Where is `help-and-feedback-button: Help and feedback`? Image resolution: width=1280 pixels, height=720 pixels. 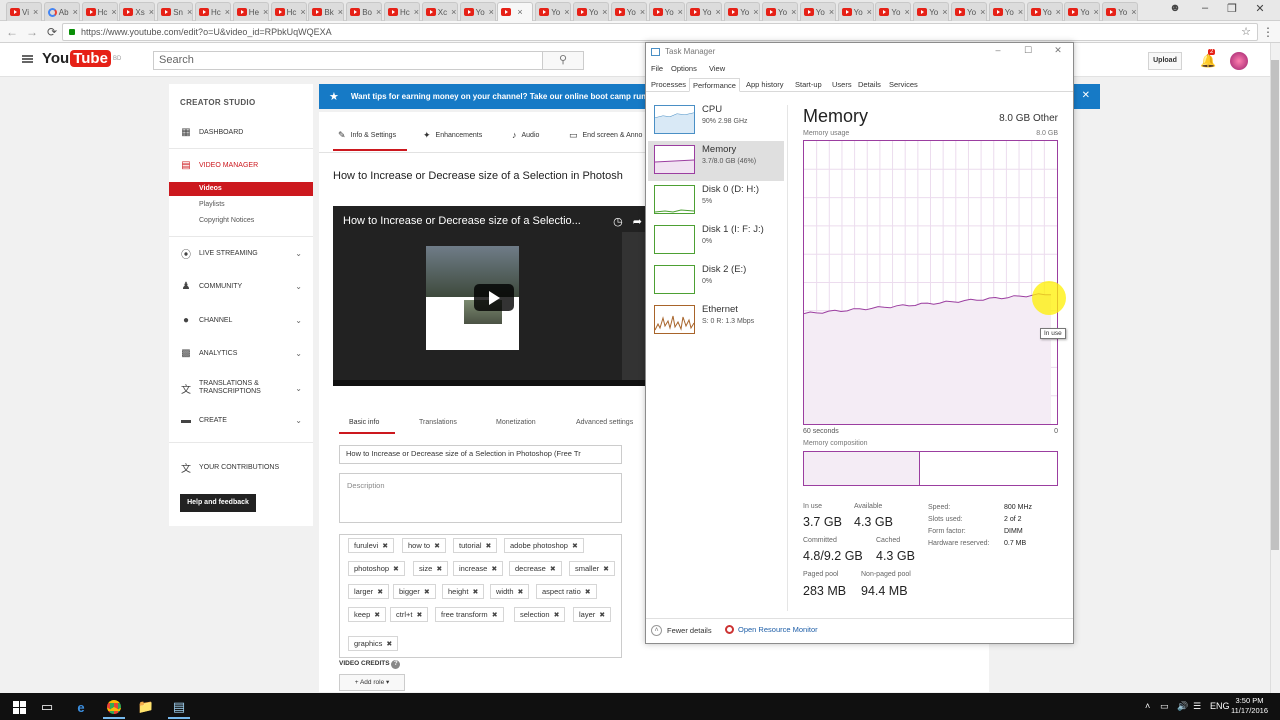
help-and-feedback-button: Help and feedback is located at coordinates (218, 503).